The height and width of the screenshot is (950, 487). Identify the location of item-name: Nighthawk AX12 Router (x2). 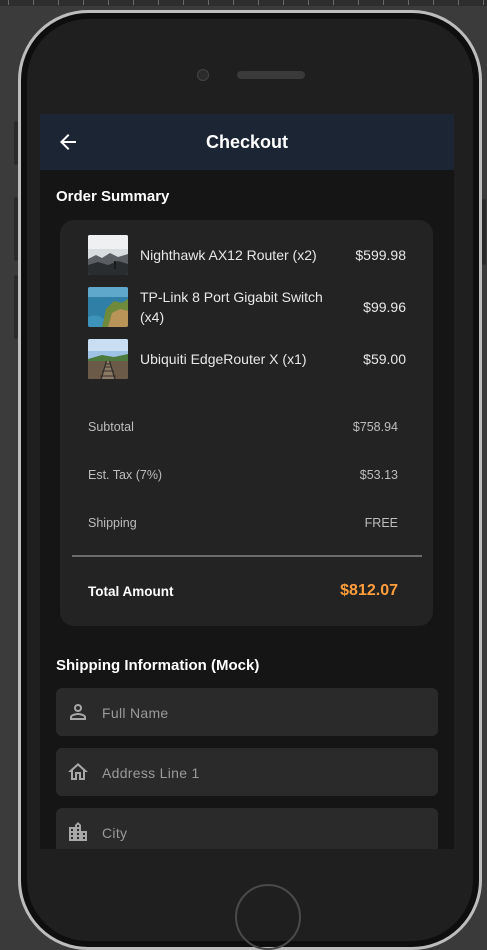
(228, 255).